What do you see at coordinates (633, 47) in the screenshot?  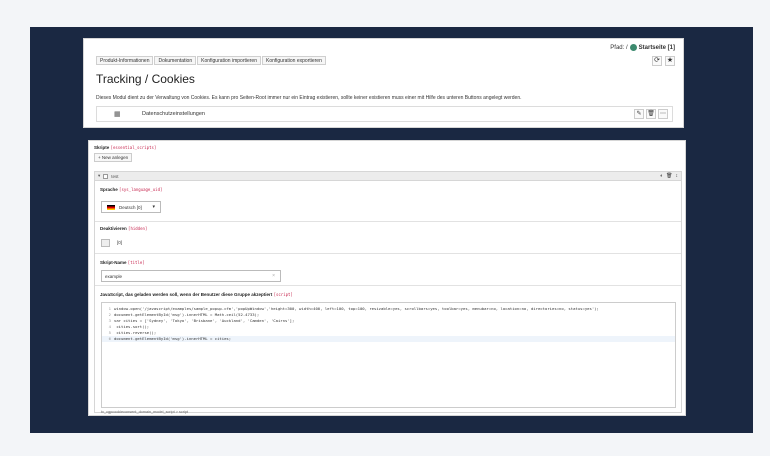 I see `globe-icon` at bounding box center [633, 47].